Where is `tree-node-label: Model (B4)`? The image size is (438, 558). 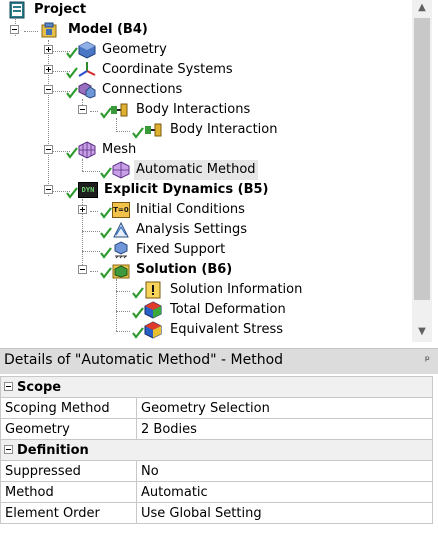 tree-node-label: Model (B4) is located at coordinates (108, 29).